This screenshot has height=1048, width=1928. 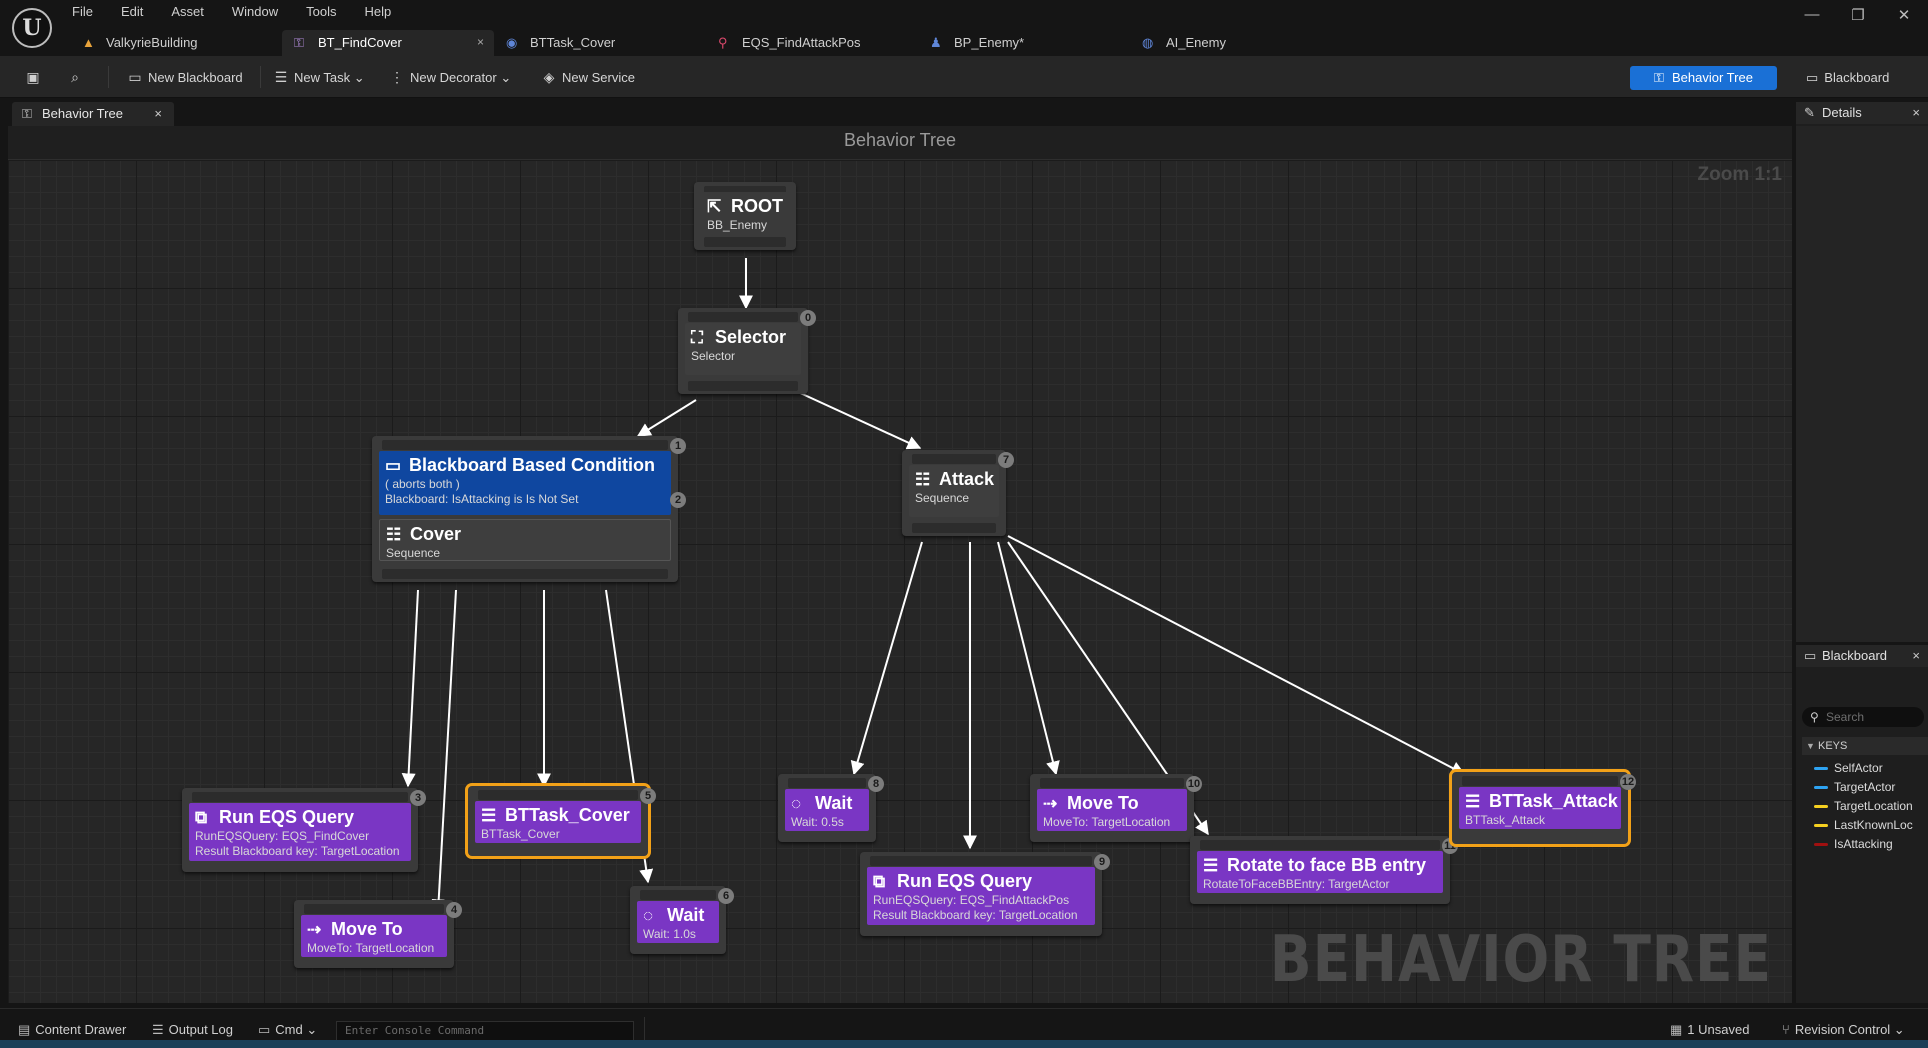 What do you see at coordinates (954, 491) in the screenshot?
I see `node-body: ☷ Attack Sequence` at bounding box center [954, 491].